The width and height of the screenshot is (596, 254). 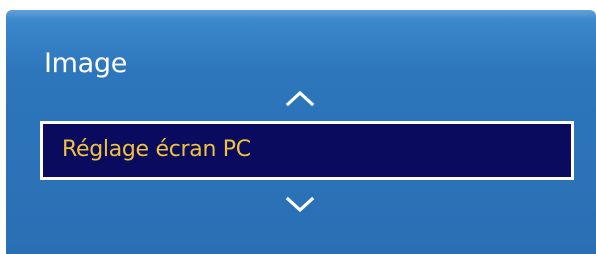 What do you see at coordinates (156, 149) in the screenshot?
I see `menu-item-label: Réglage écran PC` at bounding box center [156, 149].